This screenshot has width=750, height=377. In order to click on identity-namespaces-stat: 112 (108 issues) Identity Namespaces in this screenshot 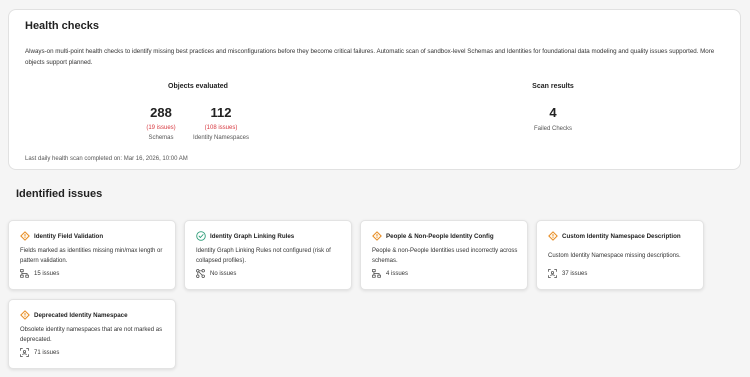, I will do `click(221, 123)`.